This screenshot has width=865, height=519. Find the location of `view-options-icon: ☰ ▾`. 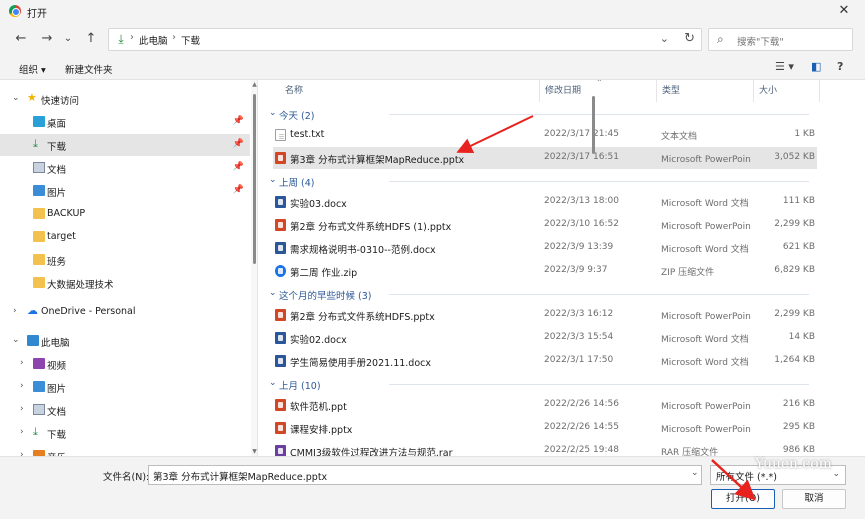

view-options-icon: ☰ ▾ is located at coordinates (784, 66).